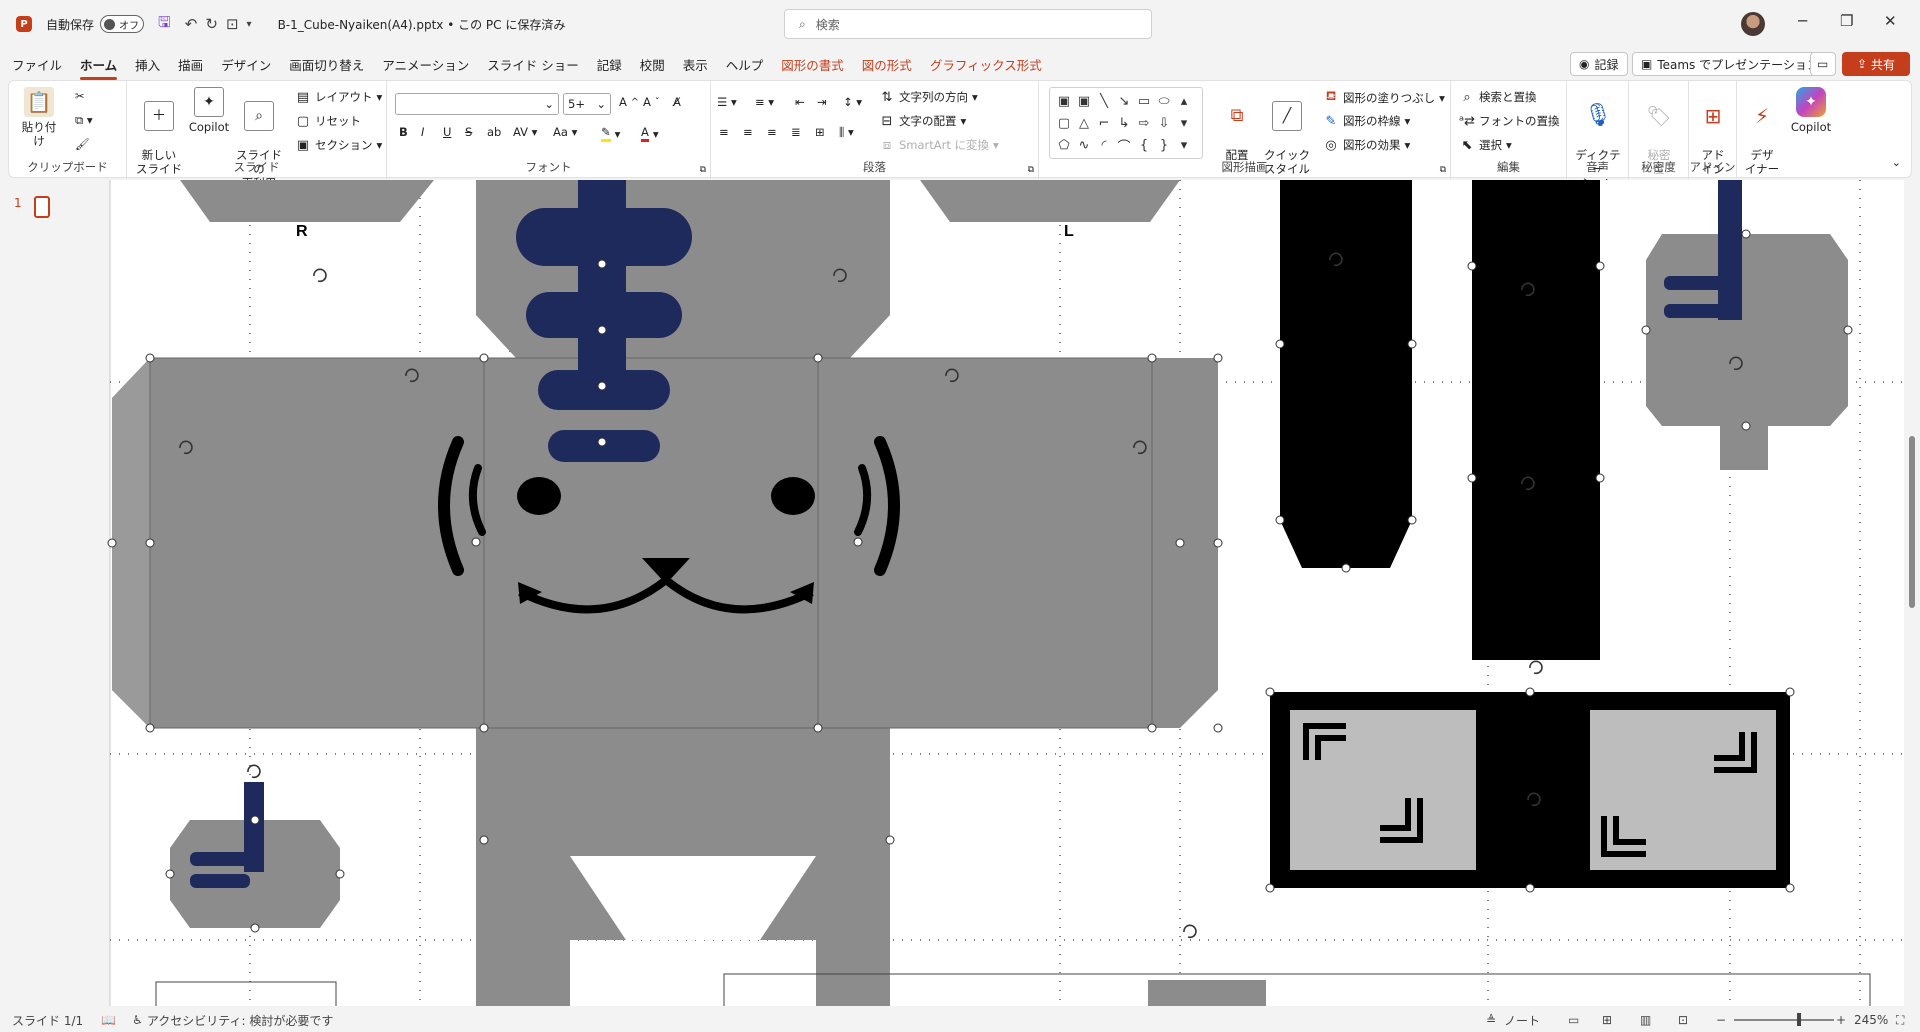 This screenshot has width=1920, height=1032. What do you see at coordinates (1823, 64) in the screenshot?
I see `comments-button: ▭` at bounding box center [1823, 64].